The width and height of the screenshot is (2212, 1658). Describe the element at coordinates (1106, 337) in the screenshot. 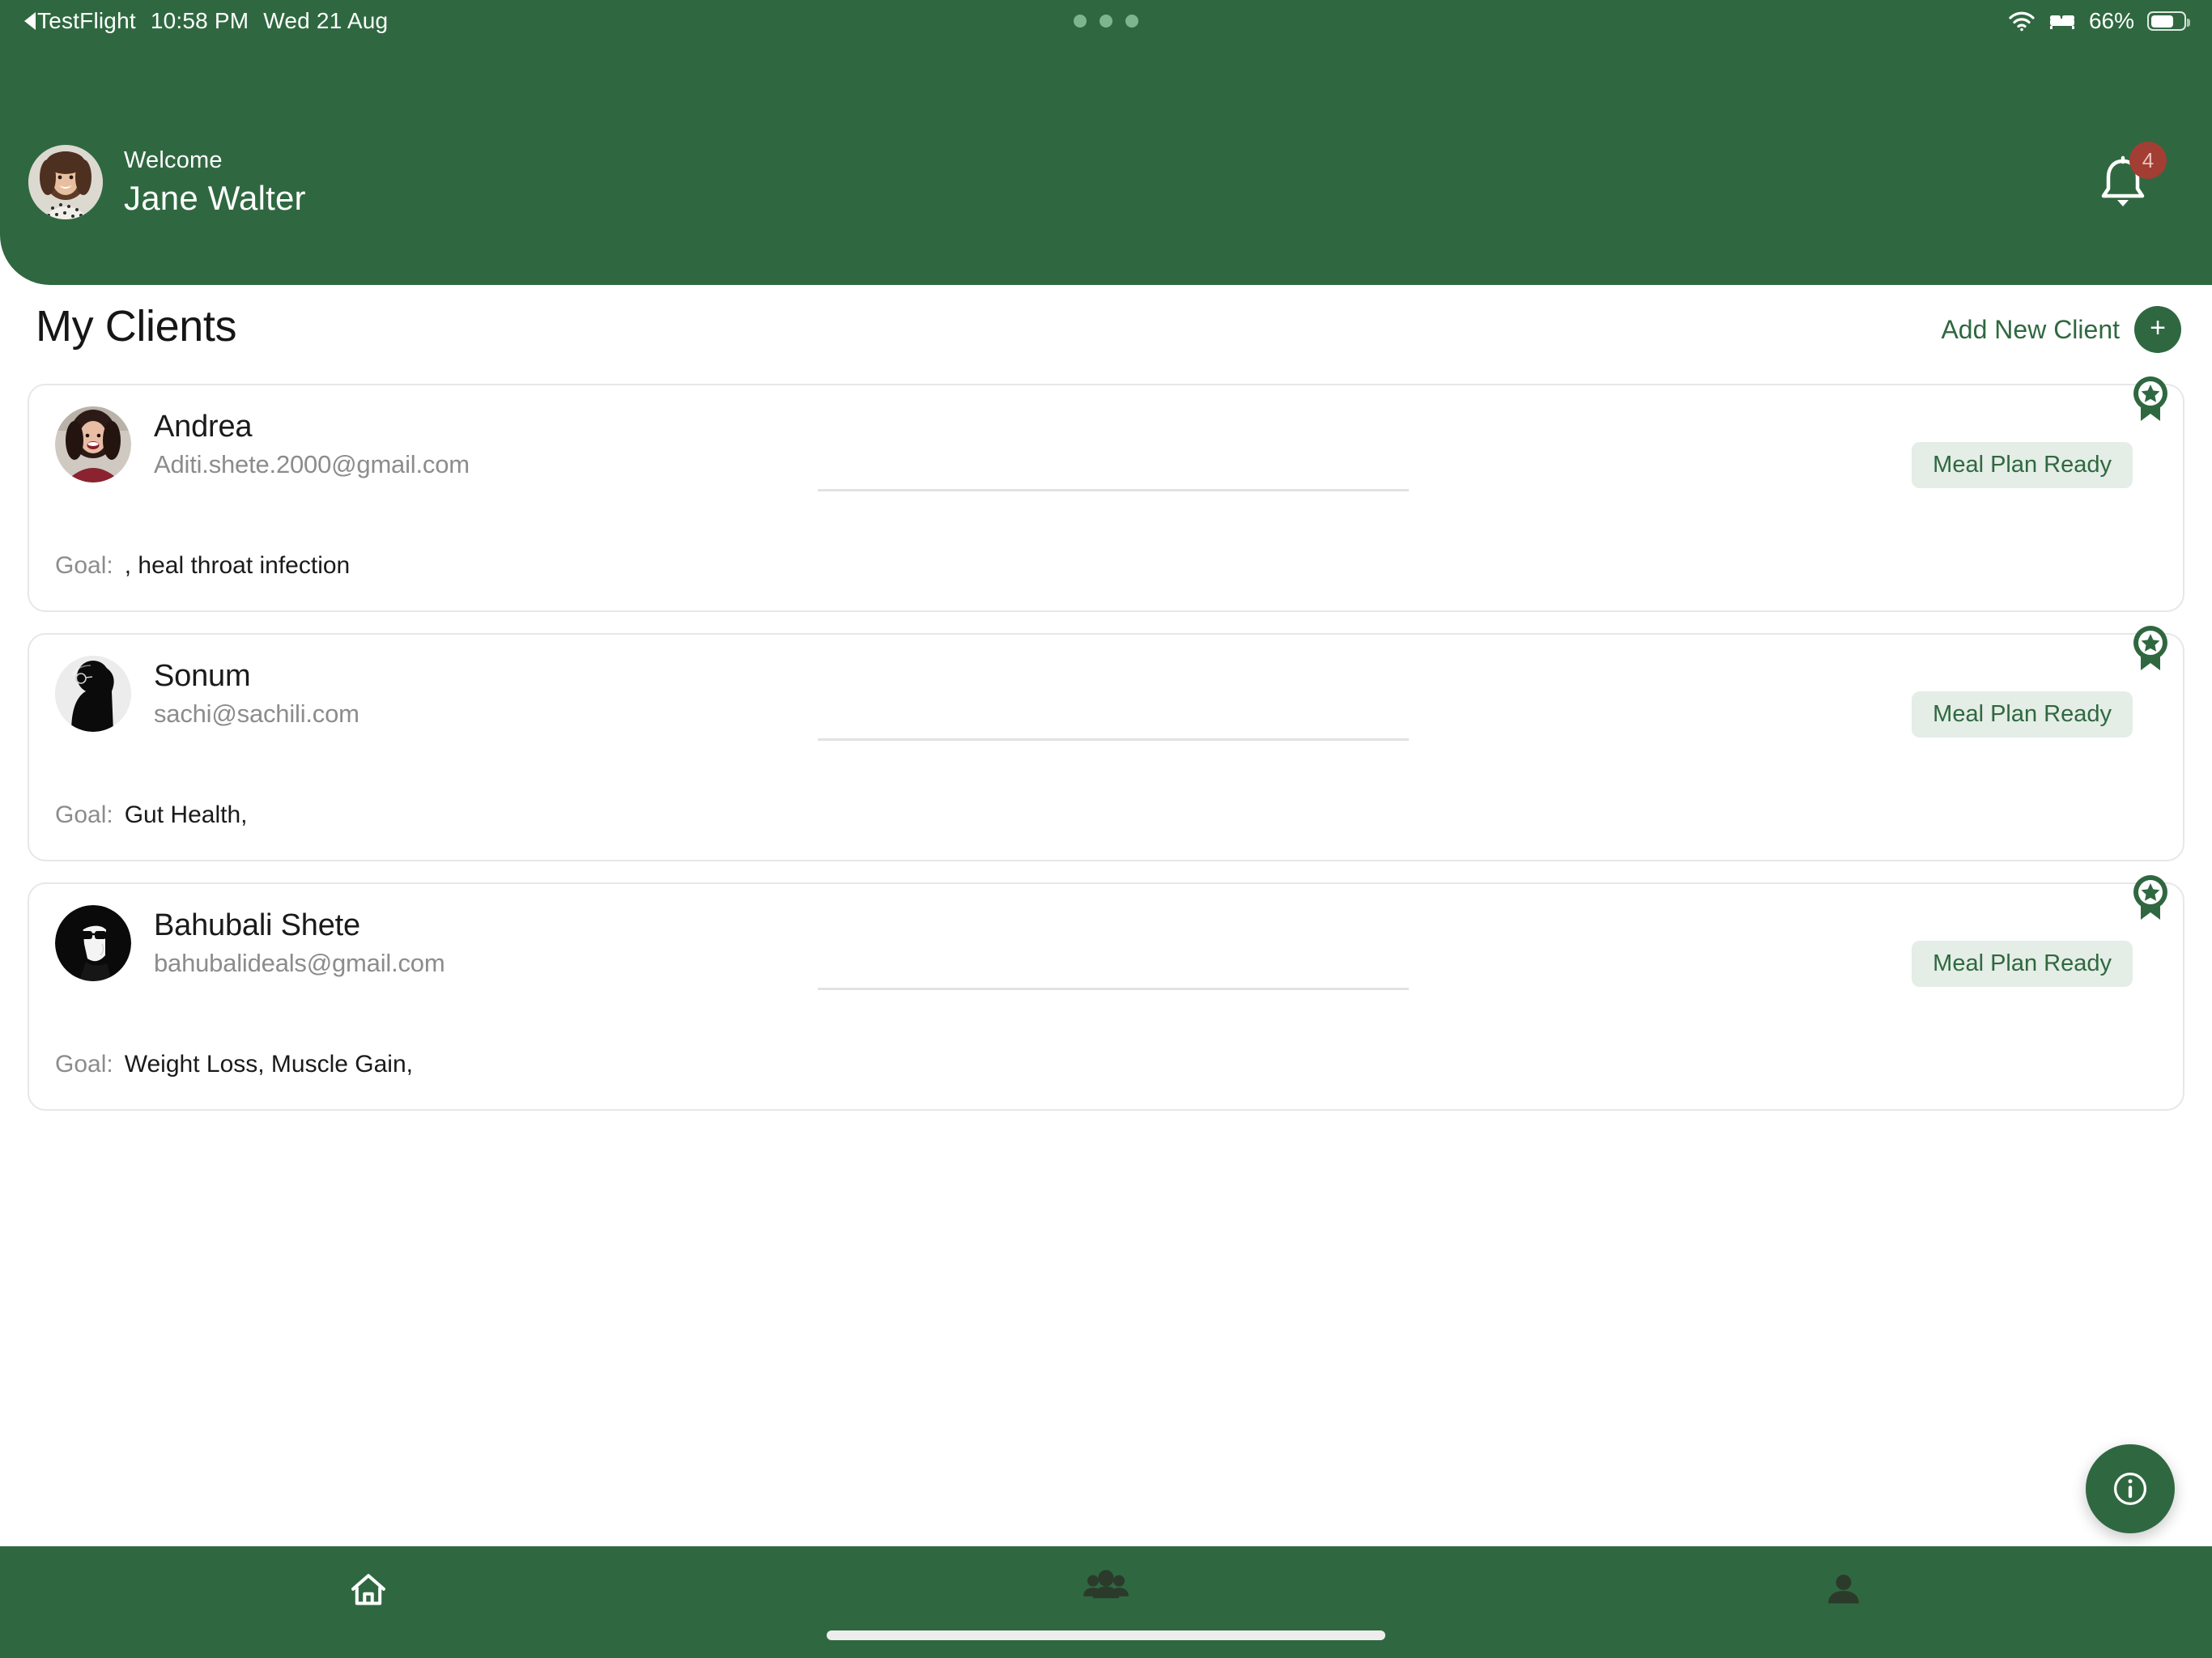

I see `page-title-row: My Clients Add New Client +` at that location.